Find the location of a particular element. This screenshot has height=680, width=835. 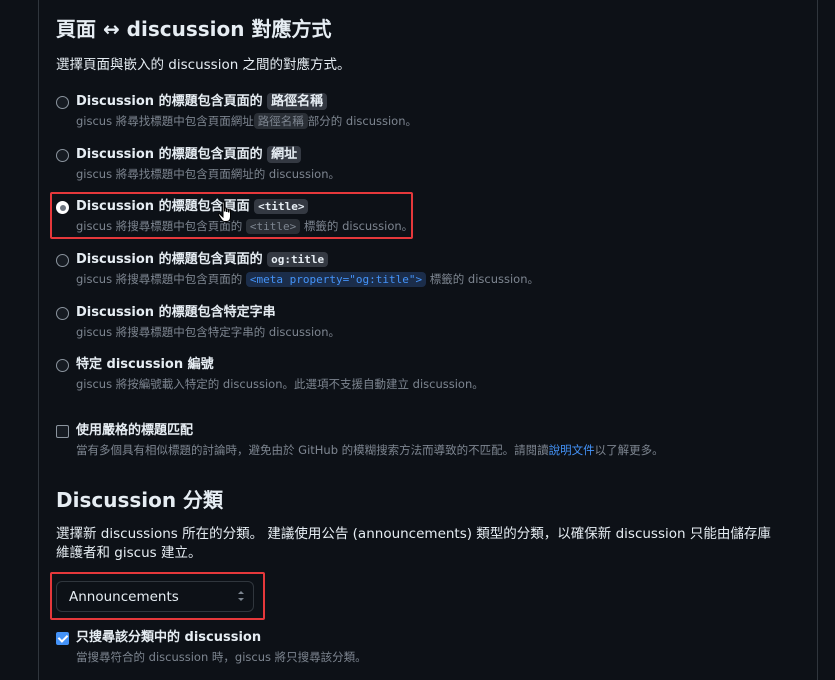

only-search-checkbox is located at coordinates (62, 638).